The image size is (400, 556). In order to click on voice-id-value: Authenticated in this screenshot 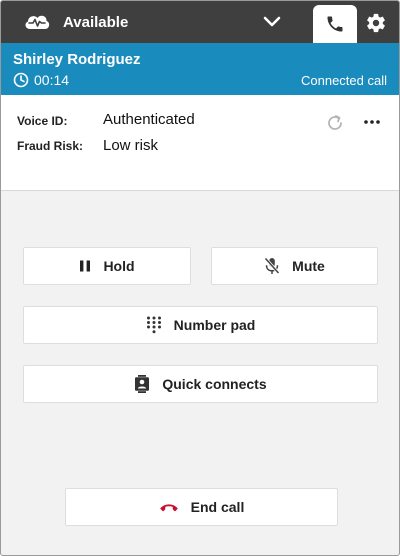, I will do `click(149, 119)`.